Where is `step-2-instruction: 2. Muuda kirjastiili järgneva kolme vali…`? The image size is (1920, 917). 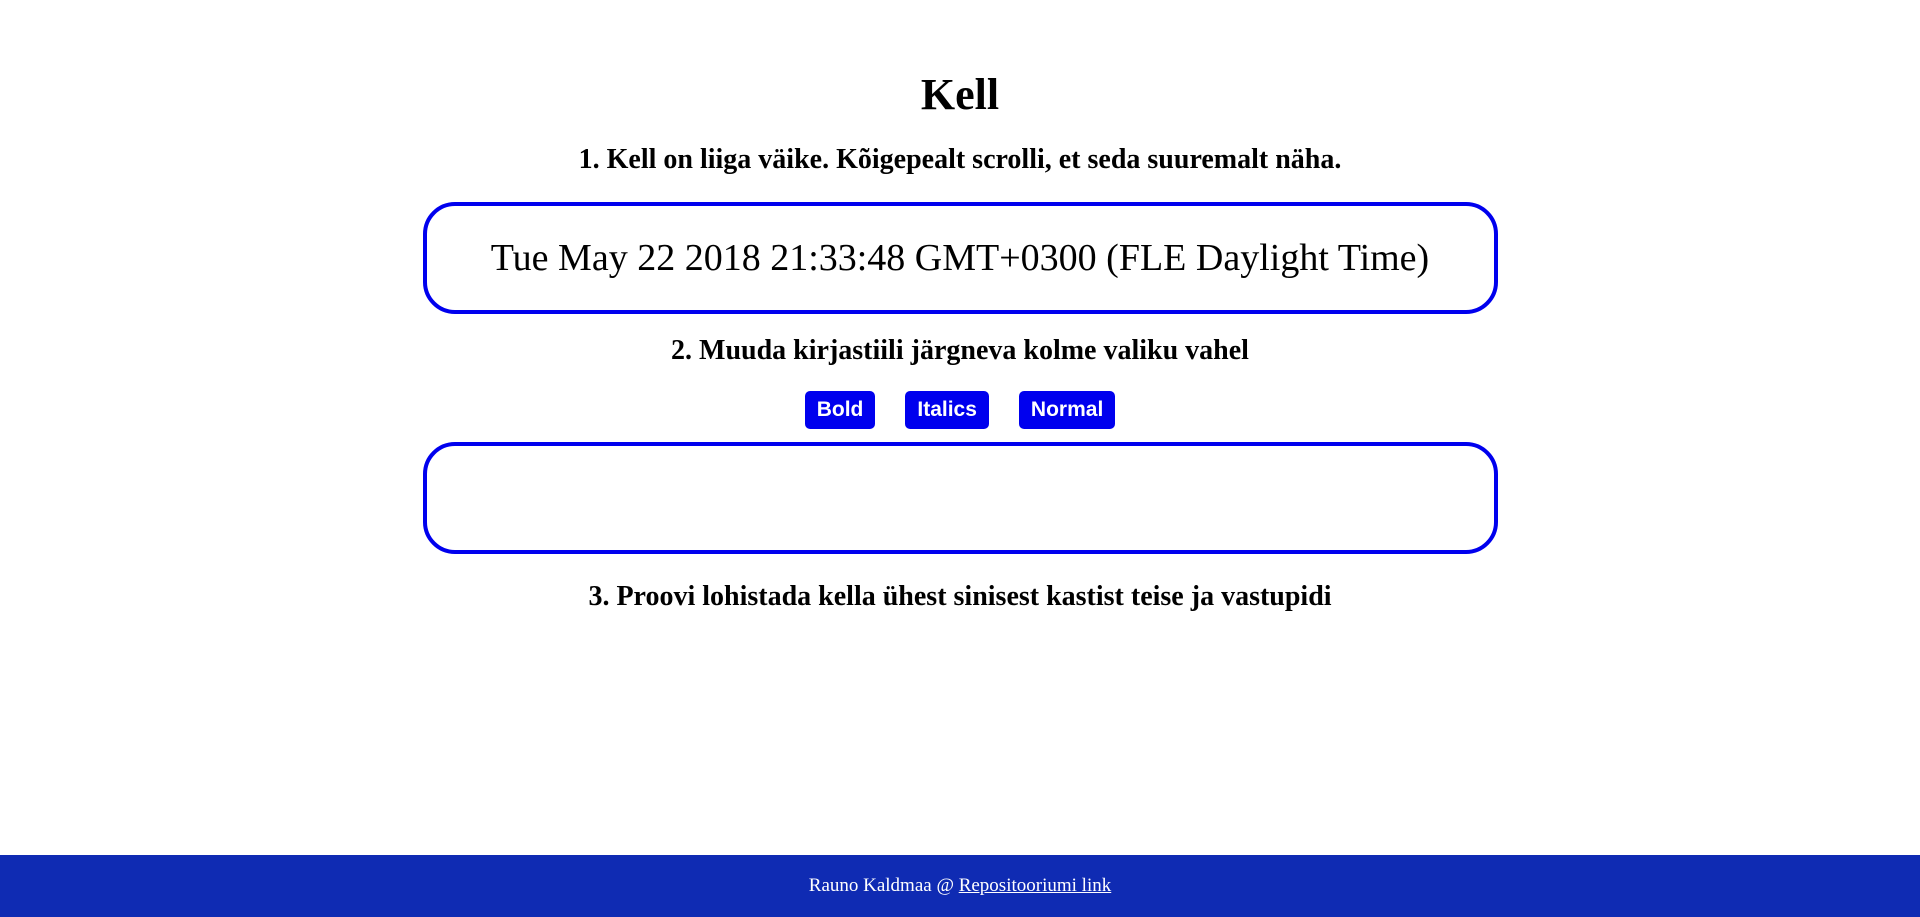 step-2-instruction: 2. Muuda kirjastiili järgneva kolme vali… is located at coordinates (960, 350).